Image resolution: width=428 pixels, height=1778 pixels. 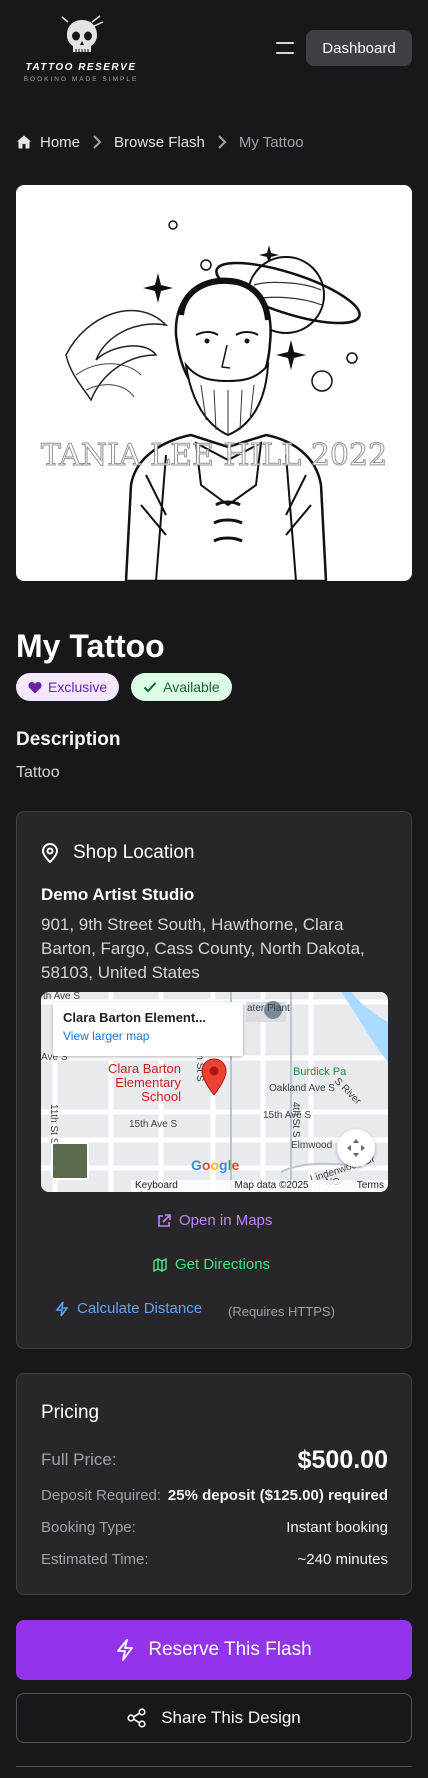 I want to click on full-price-label: Full Price:, so click(x=79, y=1459).